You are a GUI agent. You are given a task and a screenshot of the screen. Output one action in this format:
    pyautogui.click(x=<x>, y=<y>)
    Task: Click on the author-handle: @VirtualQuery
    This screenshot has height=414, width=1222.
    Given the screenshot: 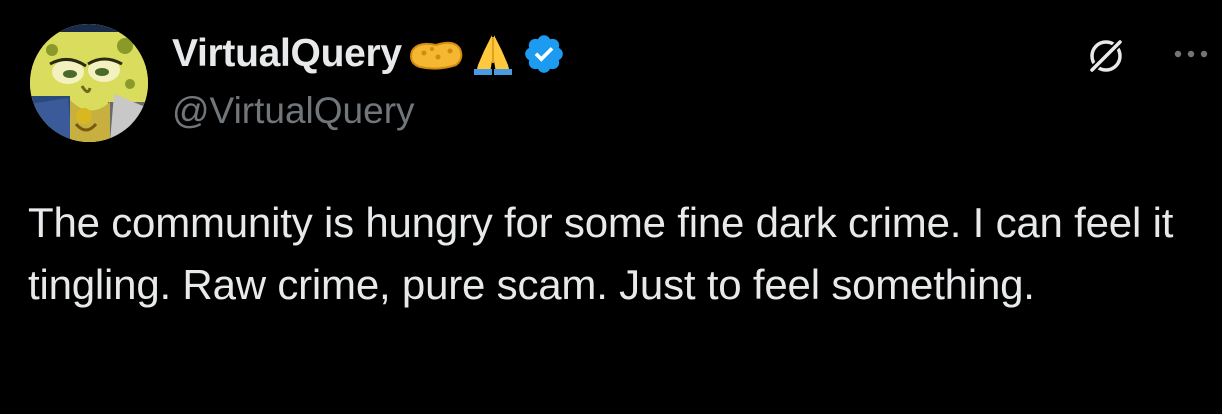 What is the action you would take?
    pyautogui.click(x=369, y=111)
    